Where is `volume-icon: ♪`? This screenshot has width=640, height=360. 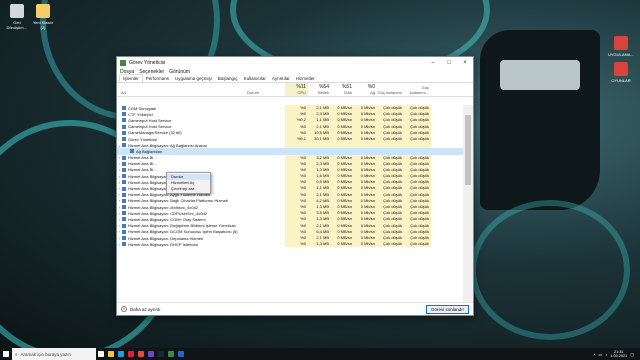
volume-icon: ♪ is located at coordinates (606, 354).